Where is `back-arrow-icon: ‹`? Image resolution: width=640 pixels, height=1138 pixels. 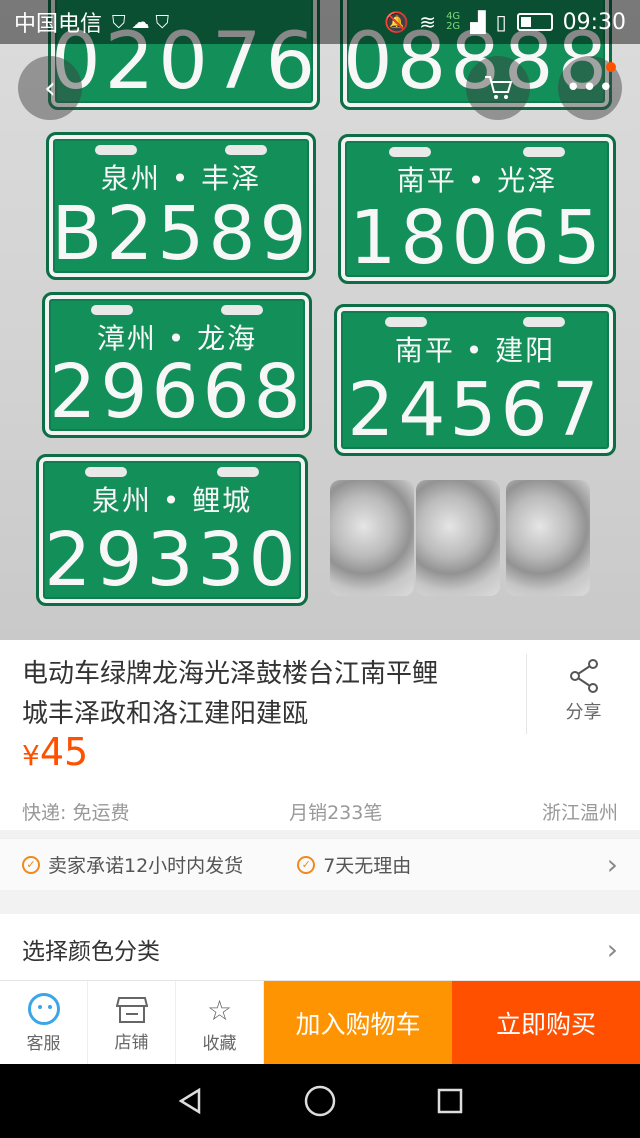
back-arrow-icon: ‹ is located at coordinates (50, 88).